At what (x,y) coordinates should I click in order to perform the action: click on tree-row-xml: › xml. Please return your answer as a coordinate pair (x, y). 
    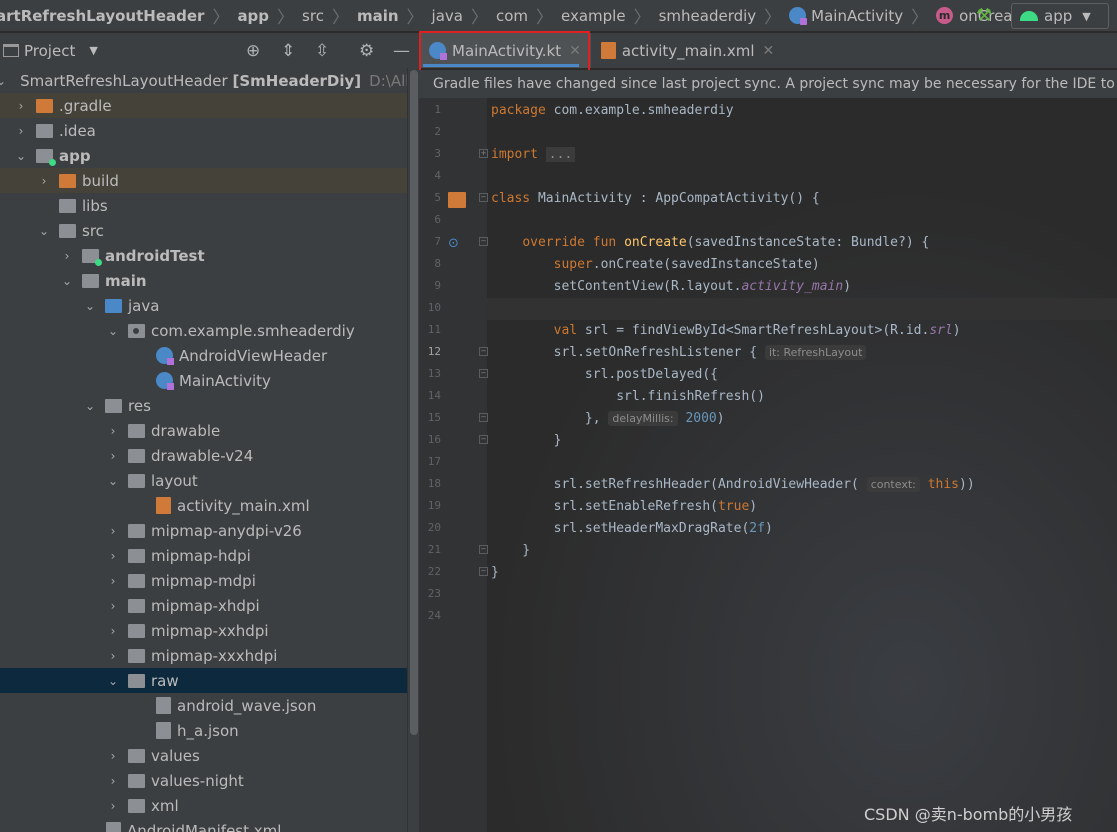
    Looking at the image, I should click on (203, 805).